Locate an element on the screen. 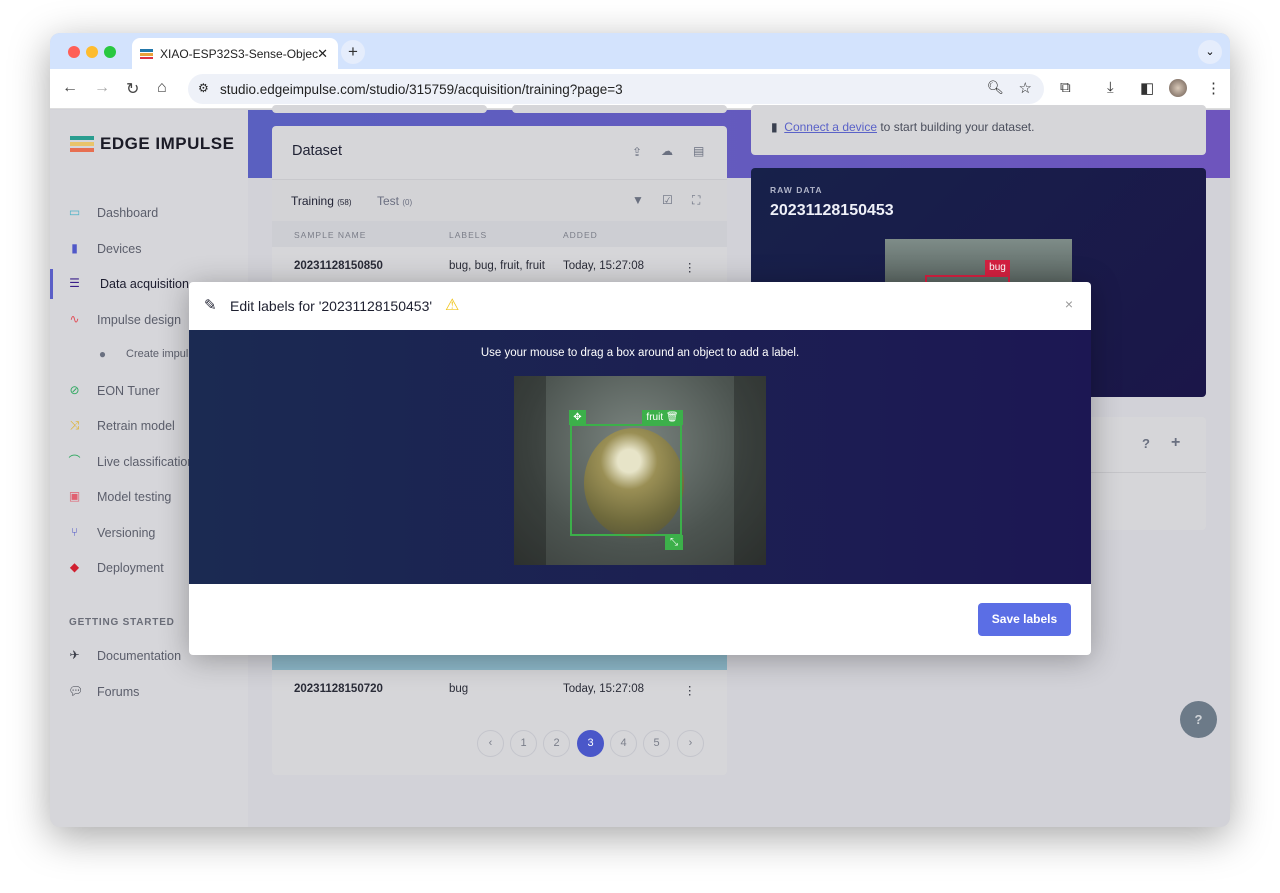 The height and width of the screenshot is (893, 1280). fruit-bounding-box is located at coordinates (626, 480).